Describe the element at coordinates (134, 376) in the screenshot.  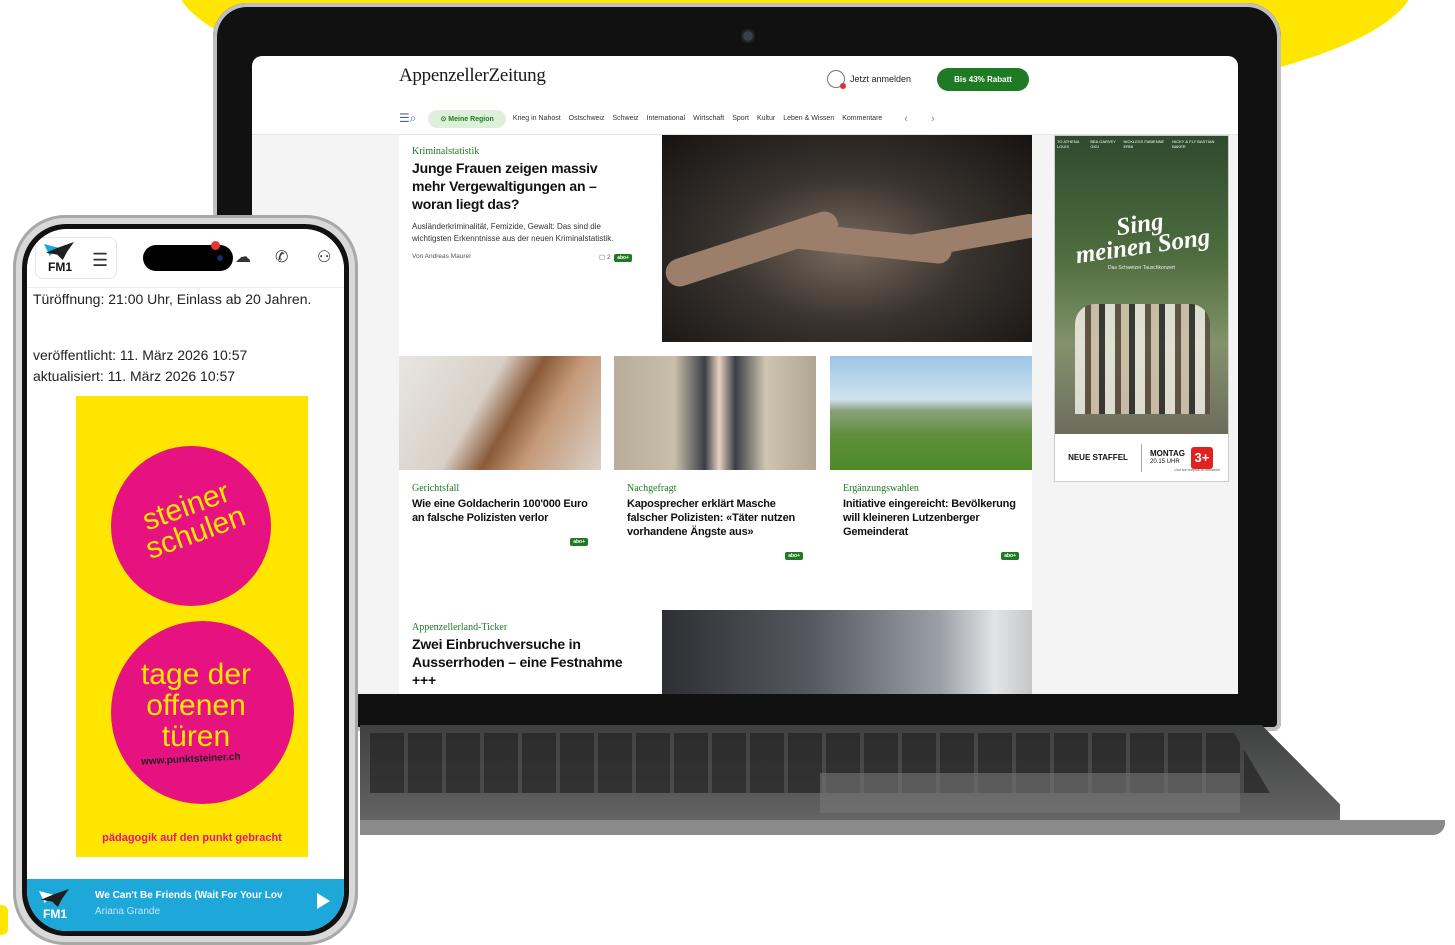
I see `updated-date: aktualisiert: 11. März 2026 10:57` at that location.